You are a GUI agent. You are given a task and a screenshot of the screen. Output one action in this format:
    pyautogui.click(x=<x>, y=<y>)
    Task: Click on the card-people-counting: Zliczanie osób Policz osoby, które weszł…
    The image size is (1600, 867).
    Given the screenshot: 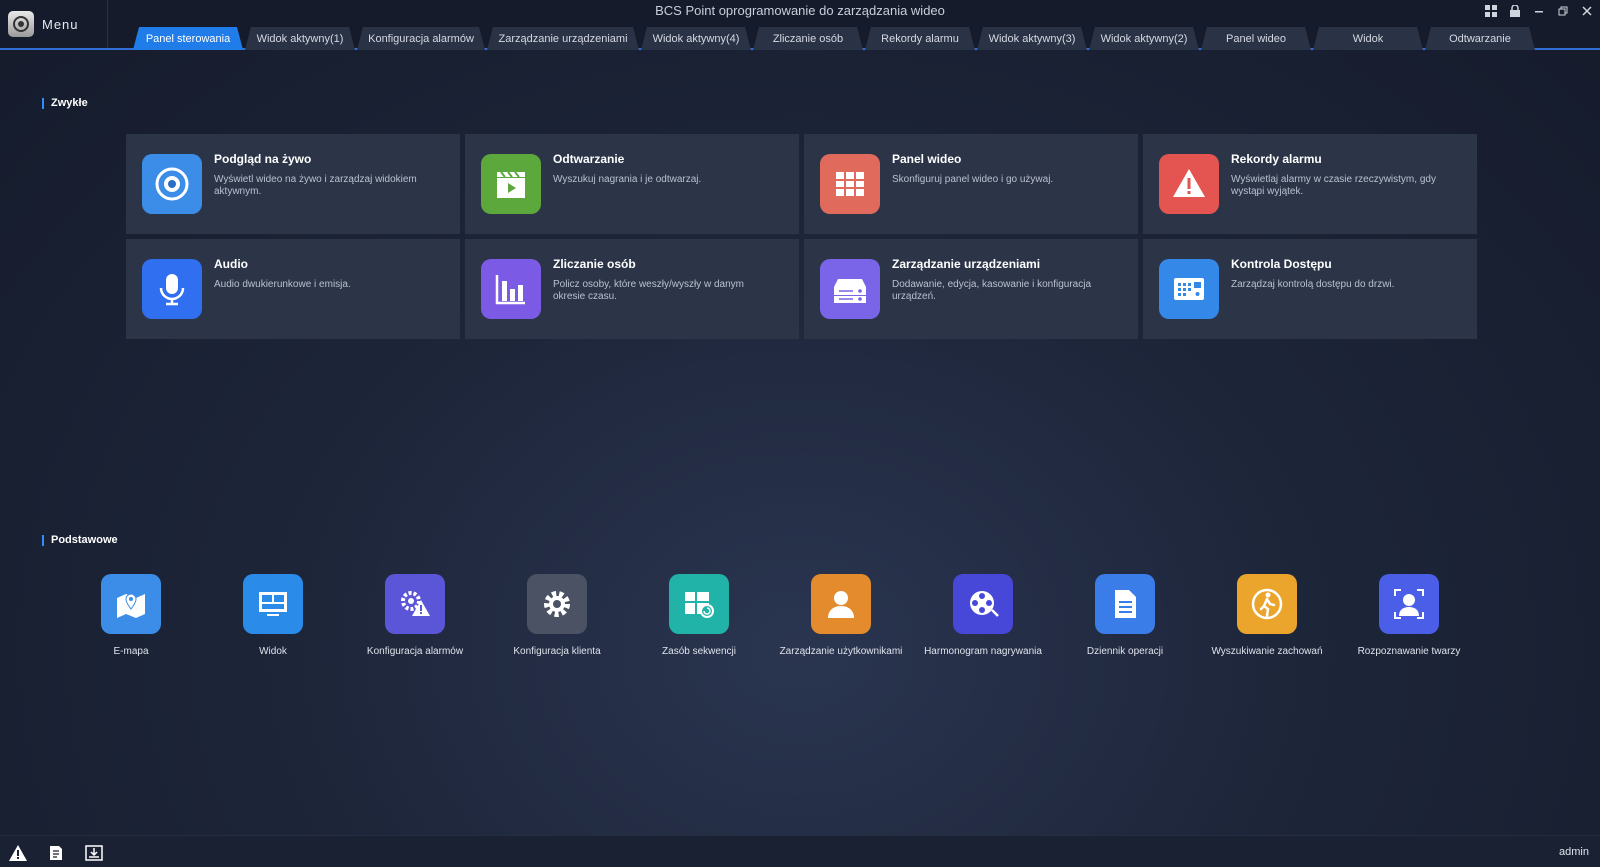 What is the action you would take?
    pyautogui.click(x=632, y=289)
    